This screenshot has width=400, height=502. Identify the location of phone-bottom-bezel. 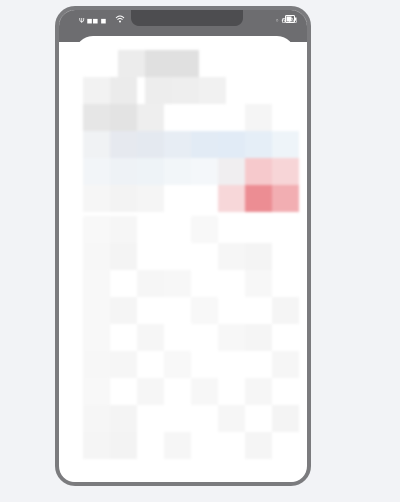
(183, 477).